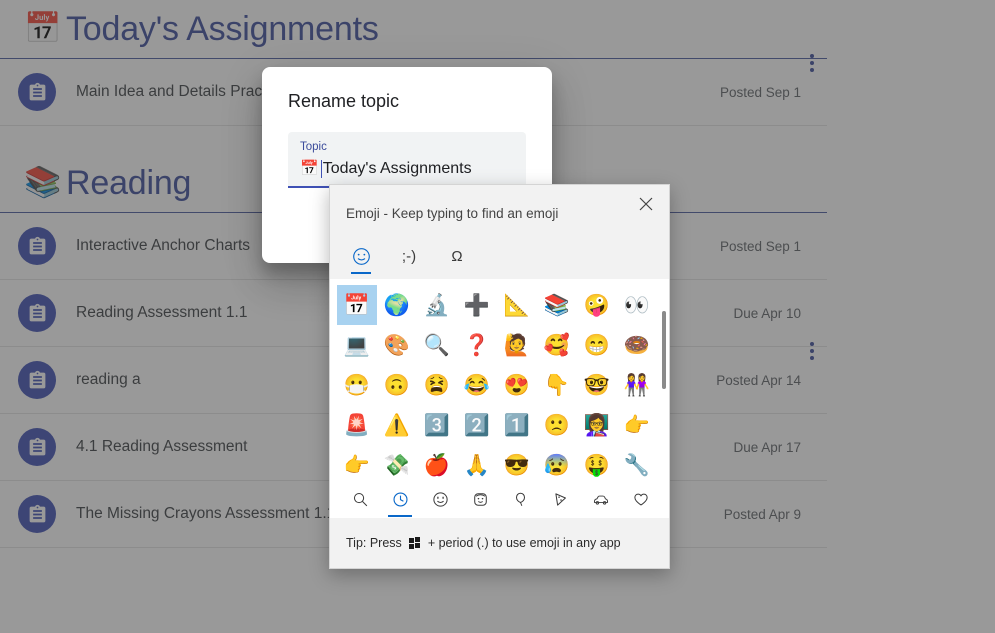 The width and height of the screenshot is (995, 633). What do you see at coordinates (517, 425) in the screenshot?
I see `keycap-one-emoji: 1️⃣` at bounding box center [517, 425].